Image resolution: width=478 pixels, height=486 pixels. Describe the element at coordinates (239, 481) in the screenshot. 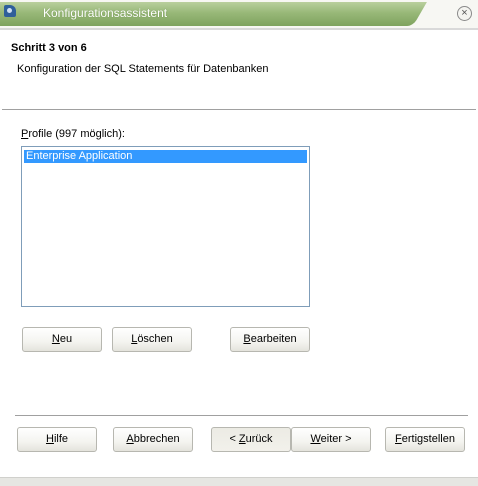

I see `window-bottom-edge` at that location.